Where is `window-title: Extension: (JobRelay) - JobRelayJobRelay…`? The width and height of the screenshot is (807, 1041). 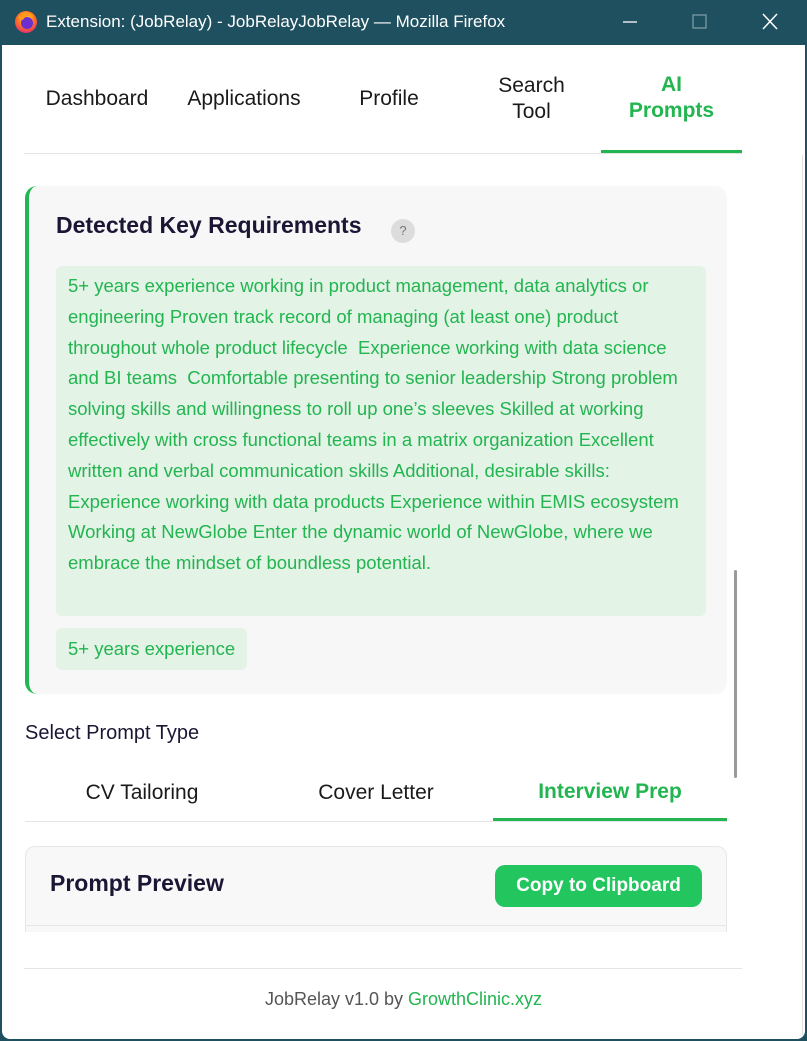
window-title: Extension: (JobRelay) - JobRelayJobRelay… is located at coordinates (276, 21).